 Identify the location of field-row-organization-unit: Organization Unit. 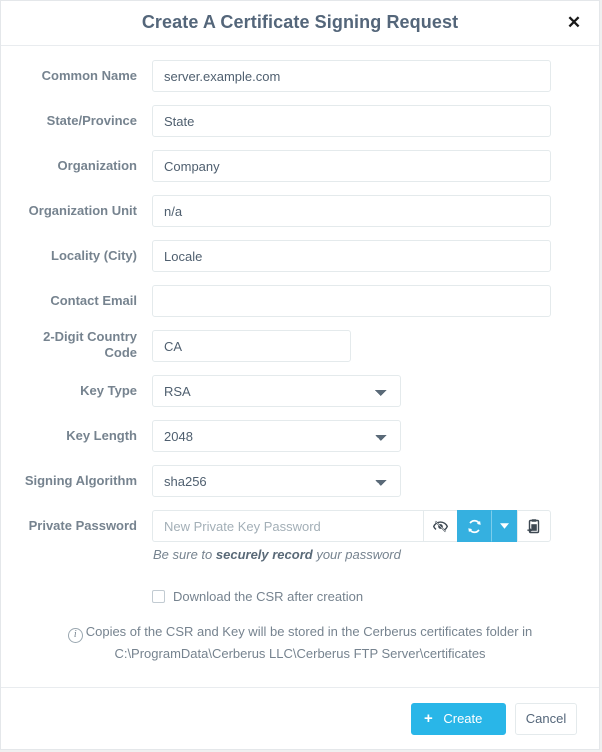
(300, 211).